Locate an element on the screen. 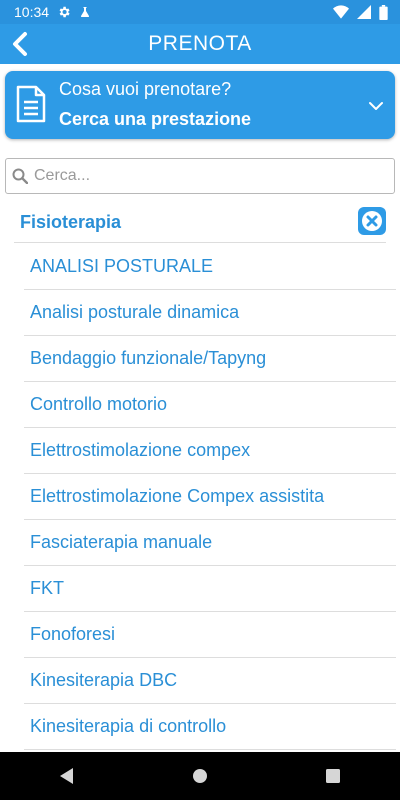 The height and width of the screenshot is (800, 400). category-header: Fisioterapia is located at coordinates (200, 223).